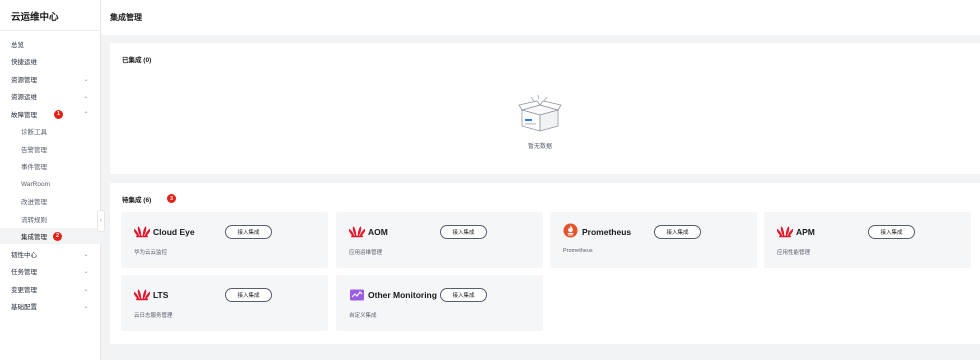 This screenshot has width=980, height=360. What do you see at coordinates (50, 44) in the screenshot?
I see `sidebar-item-overview: 总览` at bounding box center [50, 44].